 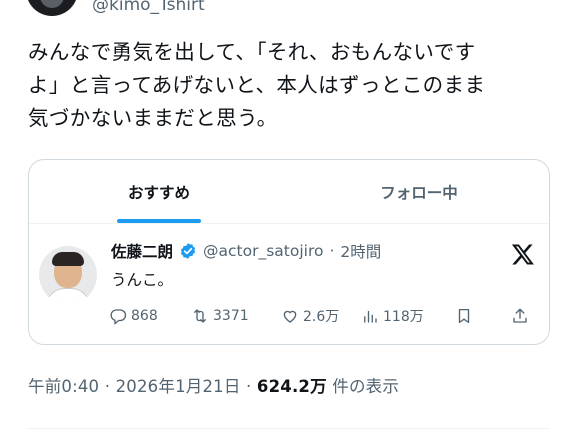 What do you see at coordinates (142, 386) in the screenshot?
I see `tweet-timestamp: 午前0:40 · 2026年1月21日 ·` at bounding box center [142, 386].